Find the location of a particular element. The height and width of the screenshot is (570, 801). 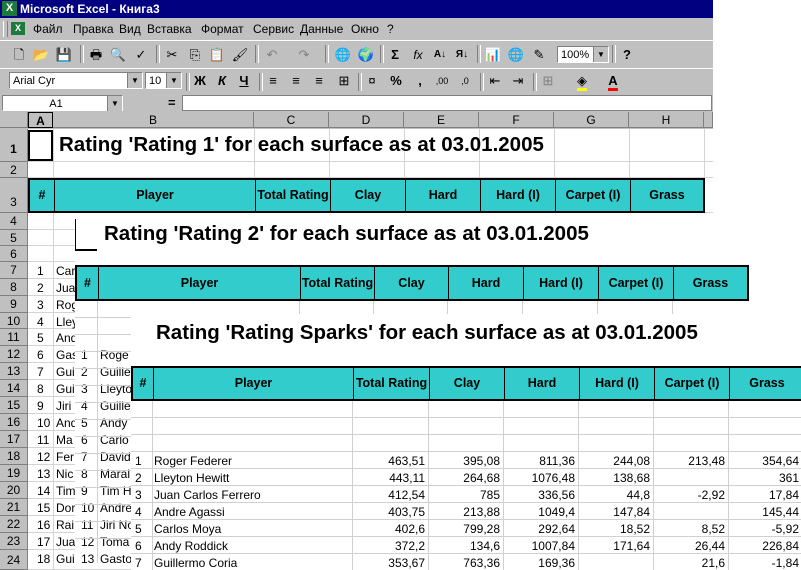

save-icon: 💾 is located at coordinates (64, 55).